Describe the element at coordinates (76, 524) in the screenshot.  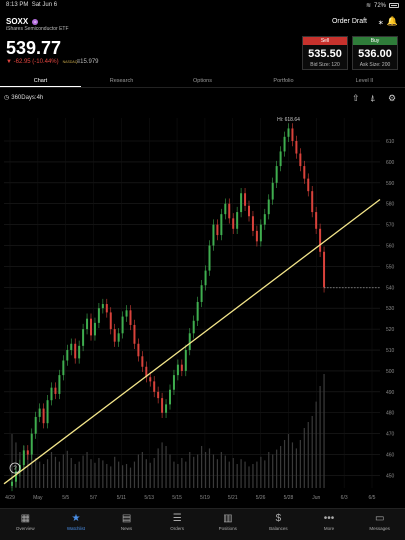
I see `nav-watchlist: ★ Watchlist` at that location.